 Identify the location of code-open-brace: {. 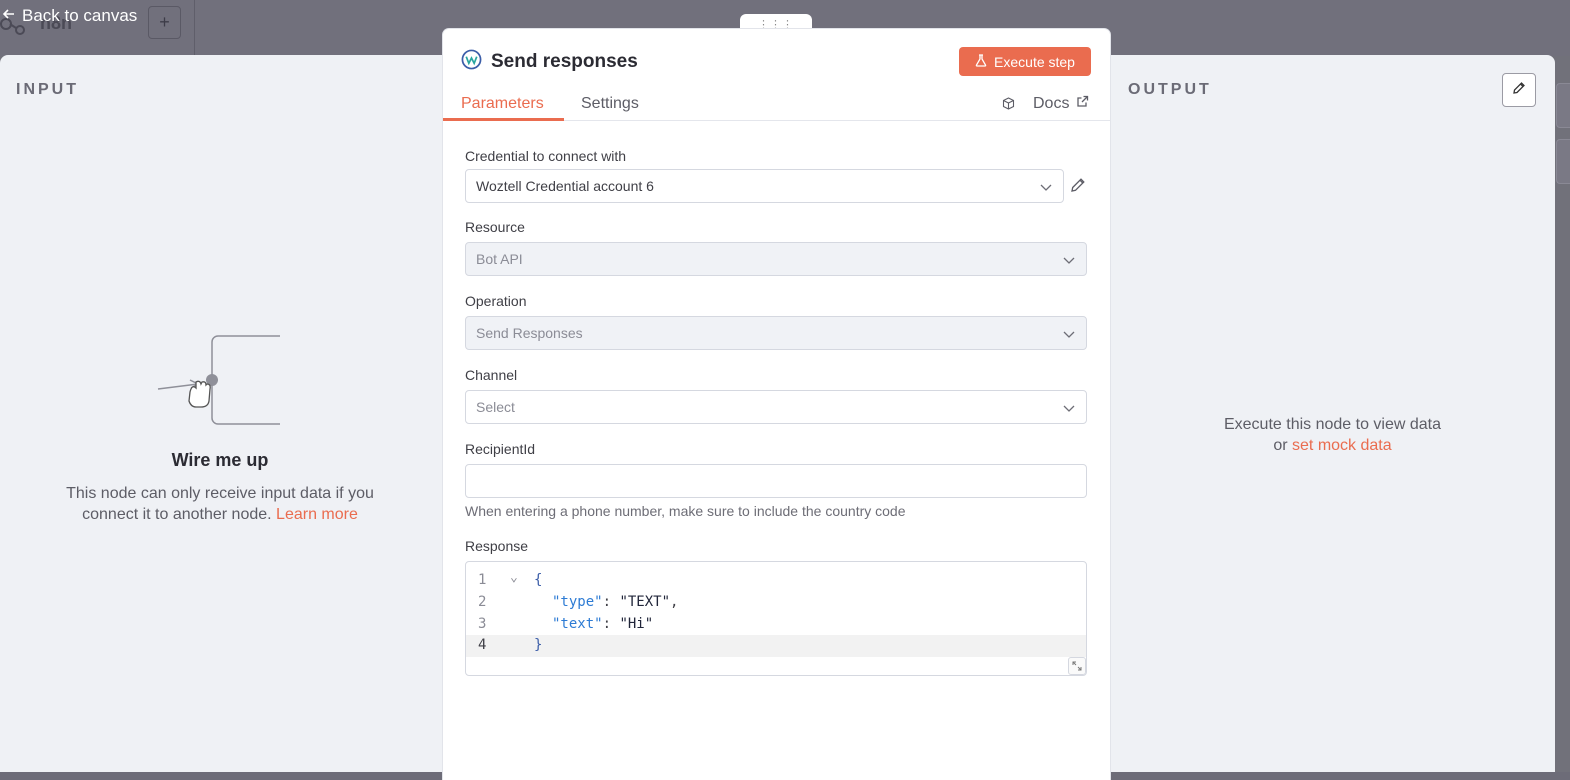
(538, 580).